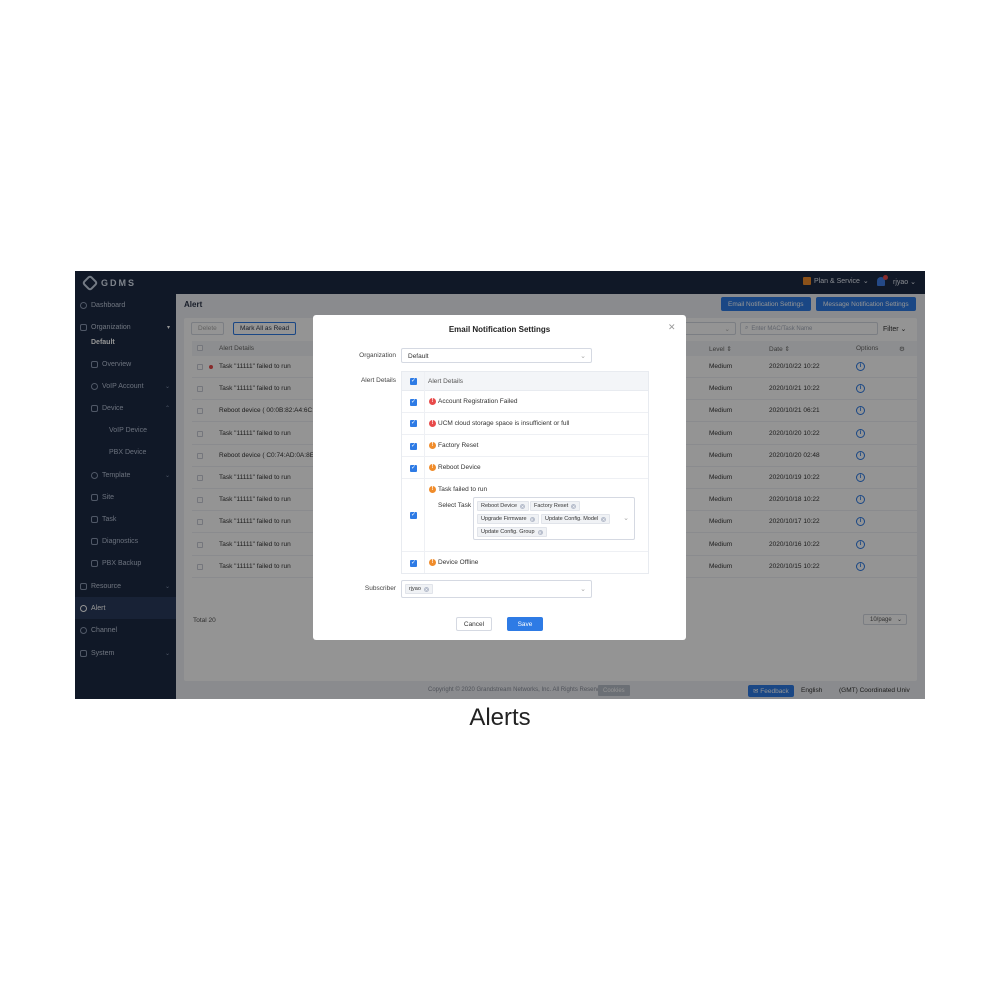 This screenshot has width=1000, height=1000. What do you see at coordinates (455, 505) in the screenshot?
I see `select-task-label: Select Task` at bounding box center [455, 505].